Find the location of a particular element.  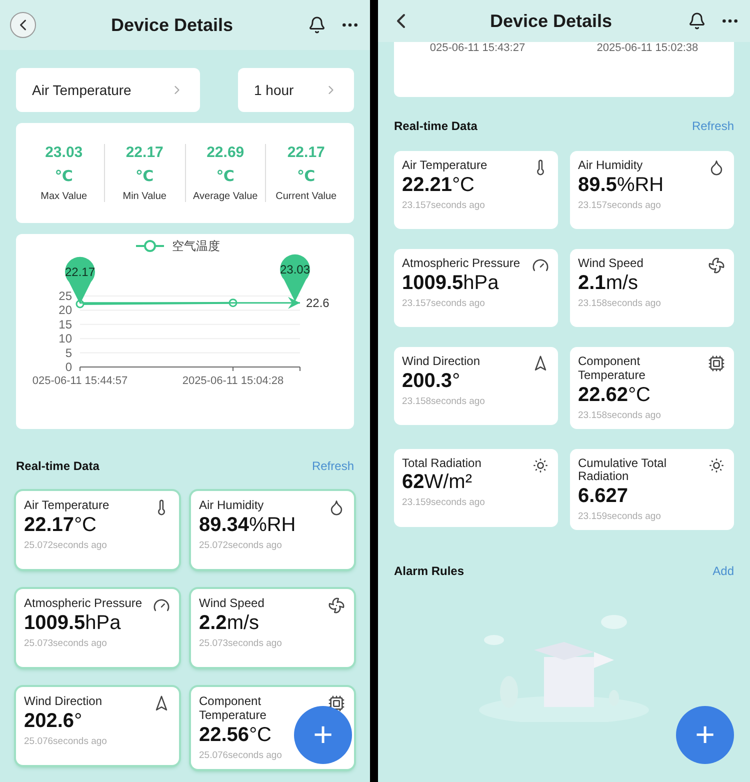

chart-legend: 空气温度 is located at coordinates (178, 246).